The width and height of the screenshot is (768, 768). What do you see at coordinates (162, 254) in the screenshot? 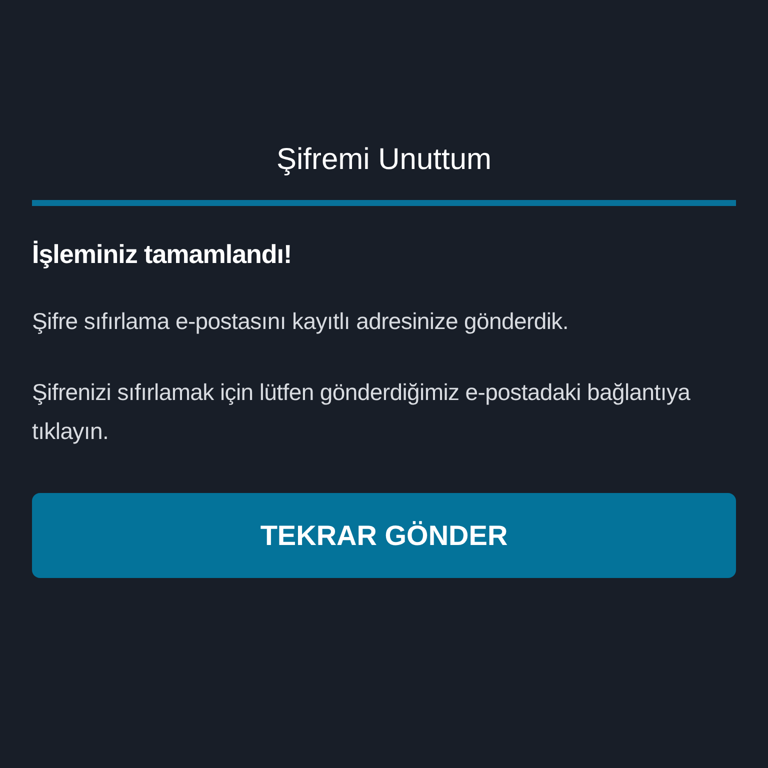
I see `success-heading: İşleminiz tamamlandı!` at bounding box center [162, 254].